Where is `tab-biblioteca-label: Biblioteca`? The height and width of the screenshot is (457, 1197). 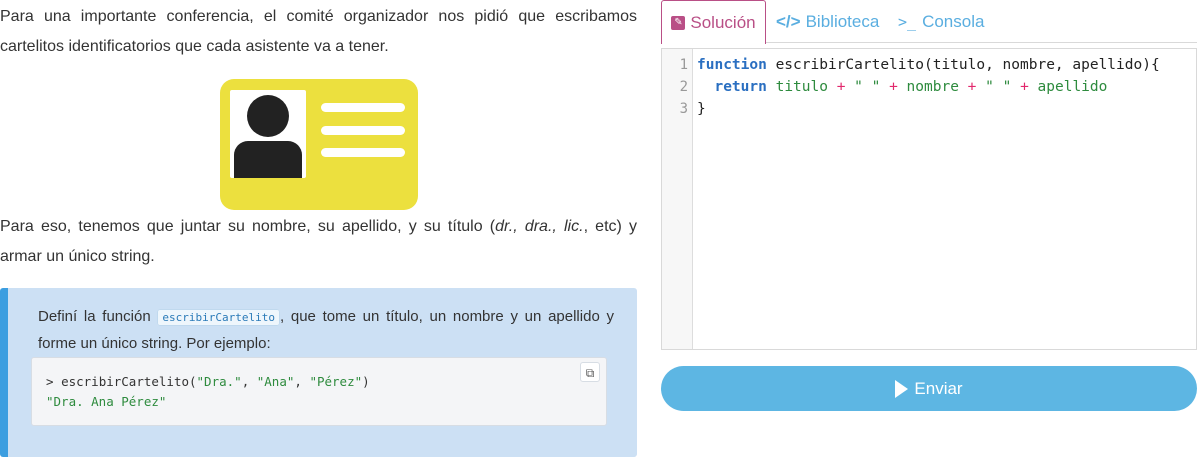 tab-biblioteca-label: Biblioteca is located at coordinates (842, 21).